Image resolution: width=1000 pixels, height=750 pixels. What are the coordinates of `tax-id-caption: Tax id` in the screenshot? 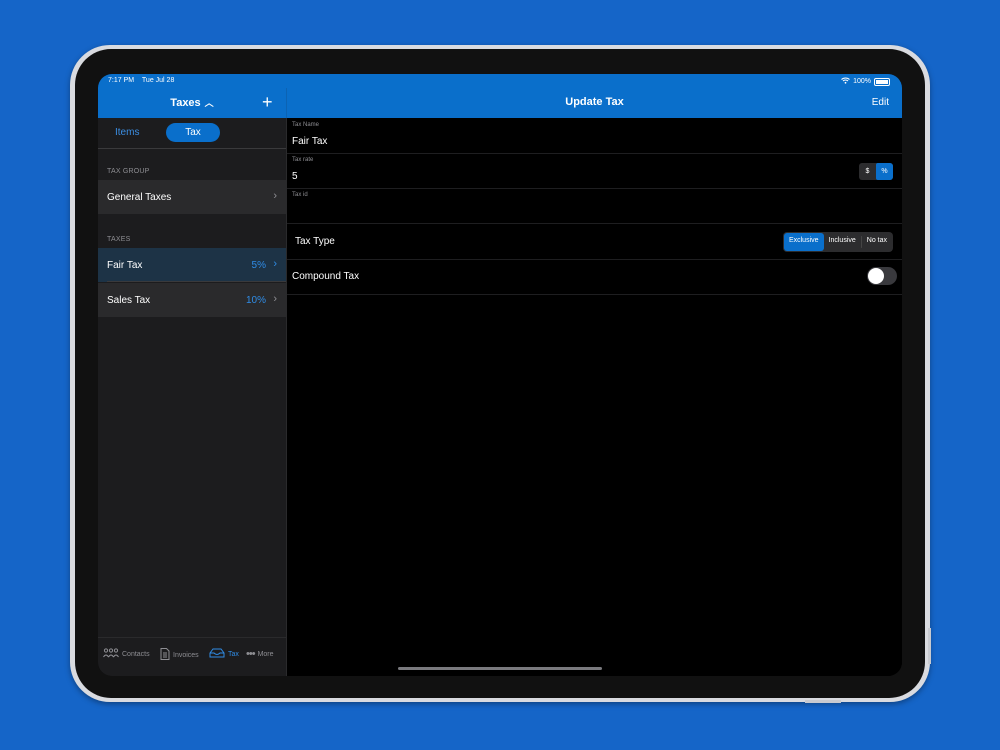 It's located at (300, 195).